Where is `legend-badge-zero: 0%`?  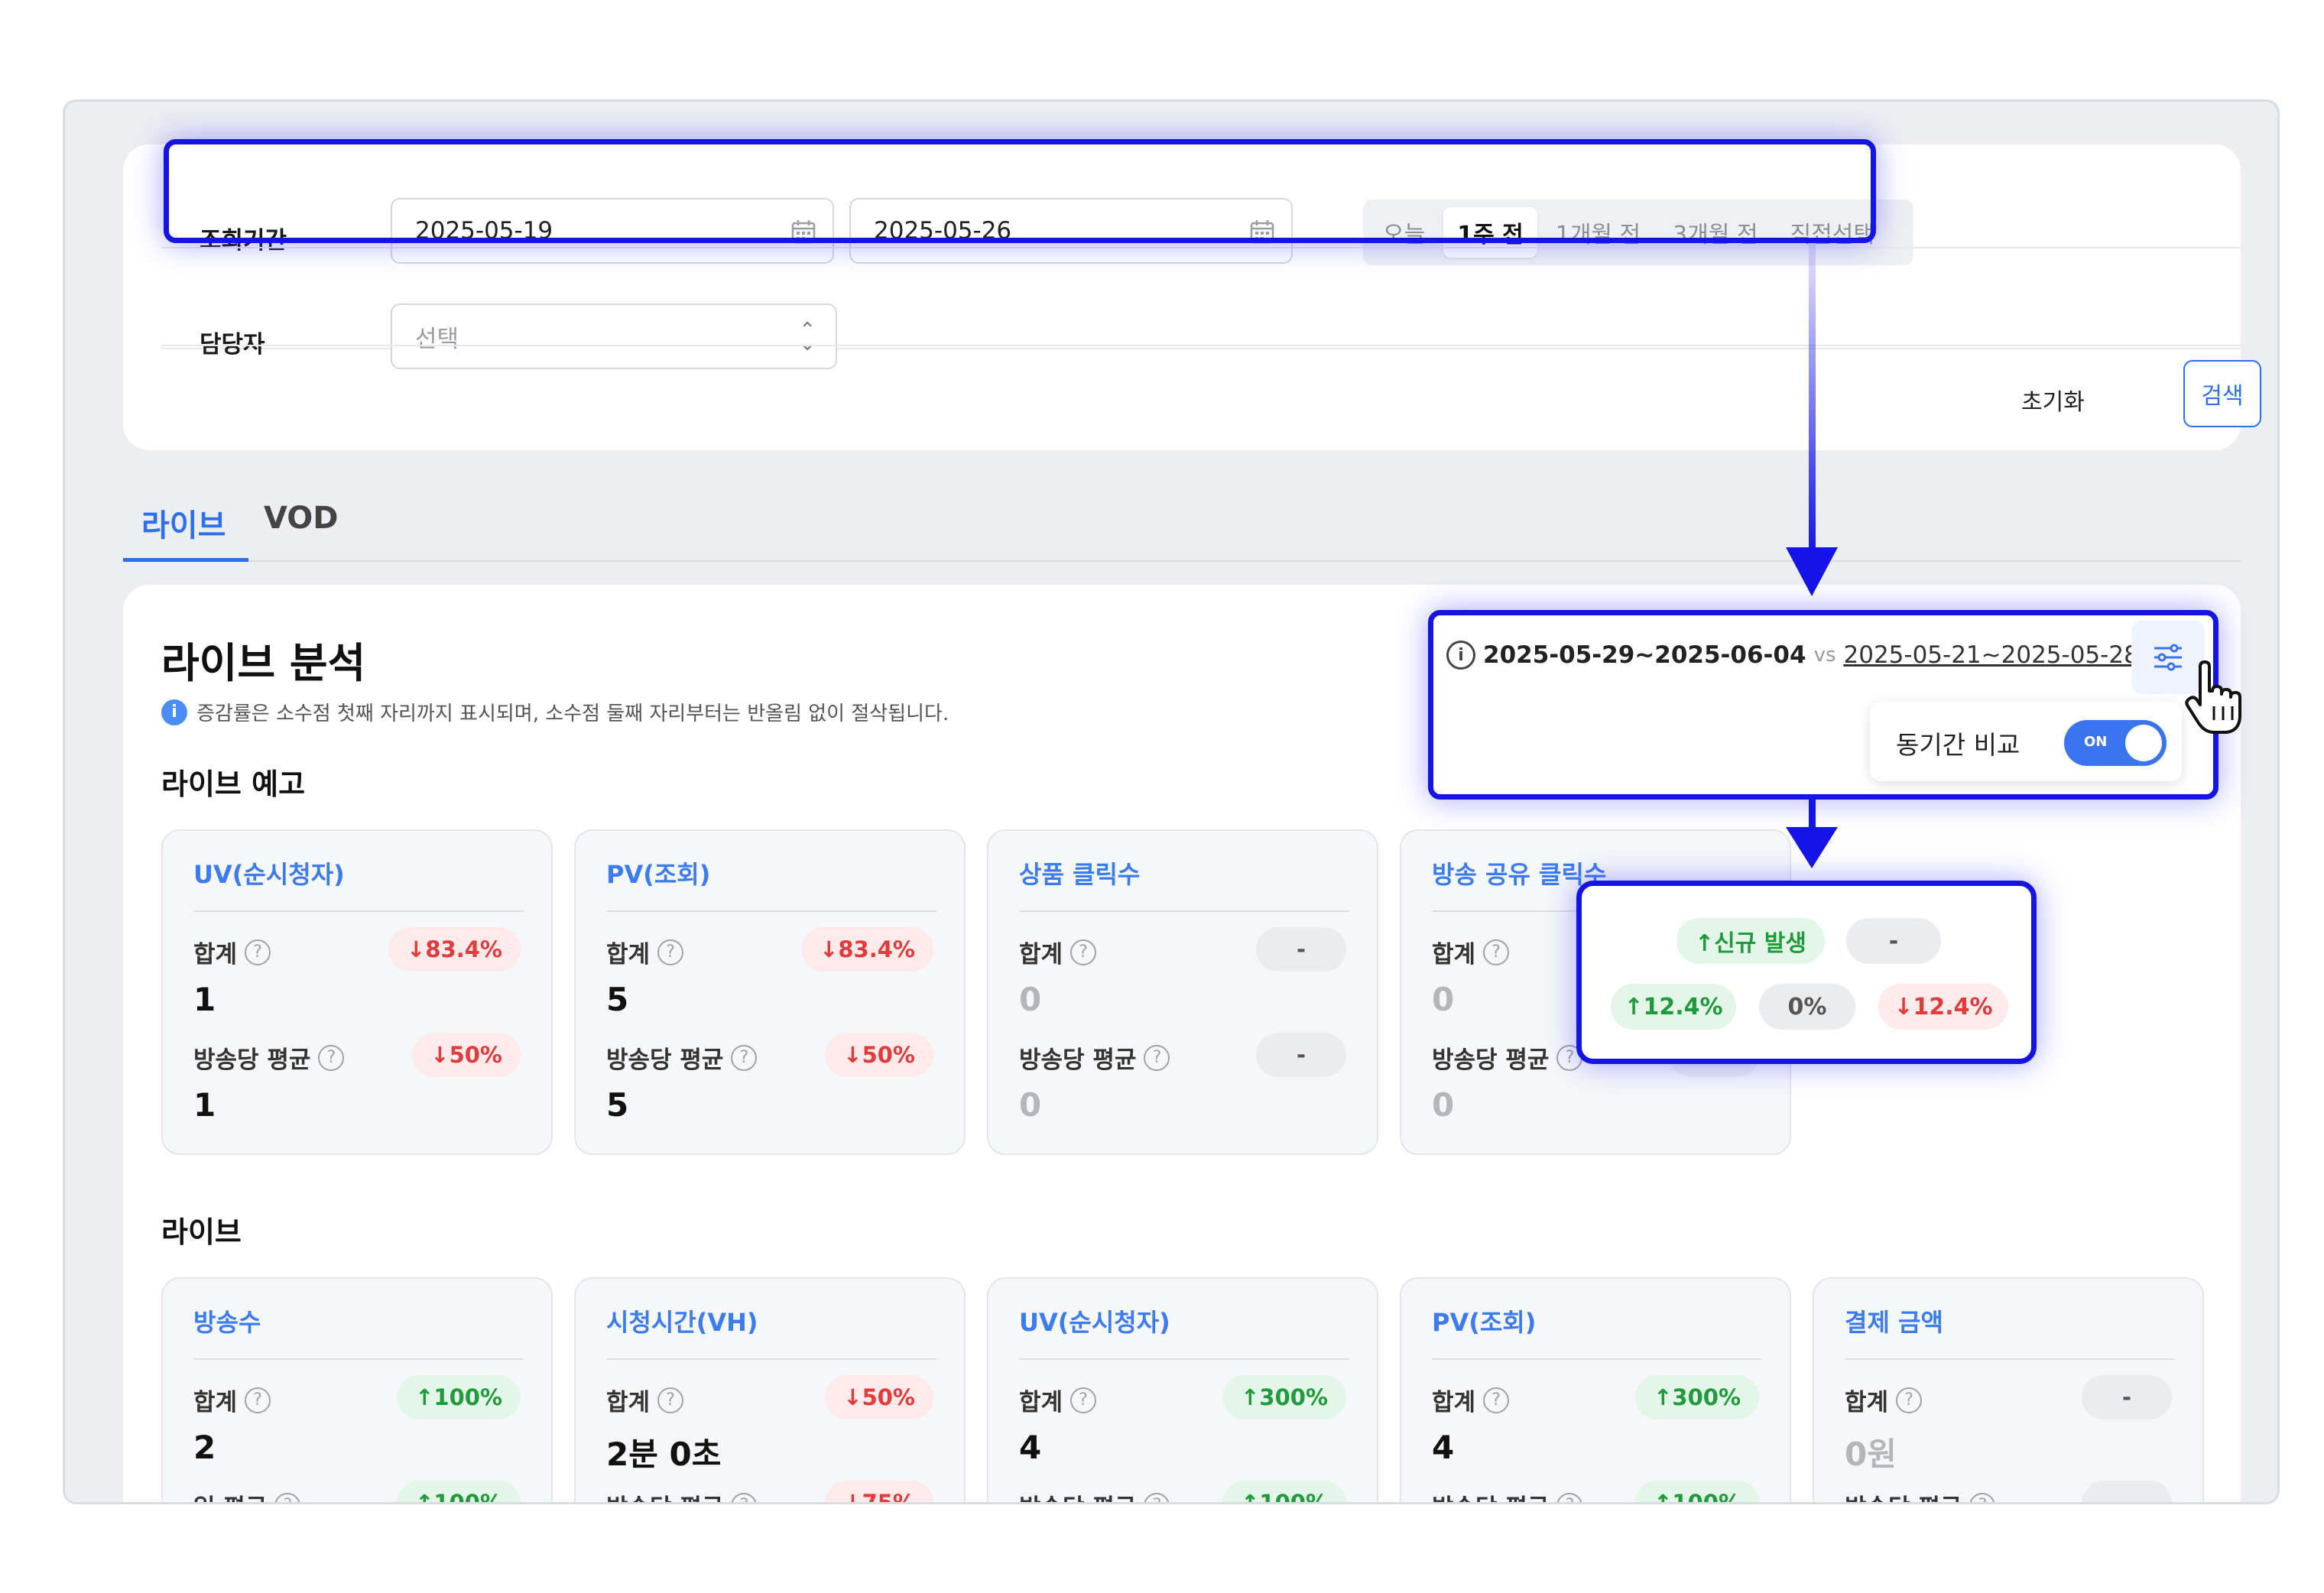 legend-badge-zero: 0% is located at coordinates (1807, 1007).